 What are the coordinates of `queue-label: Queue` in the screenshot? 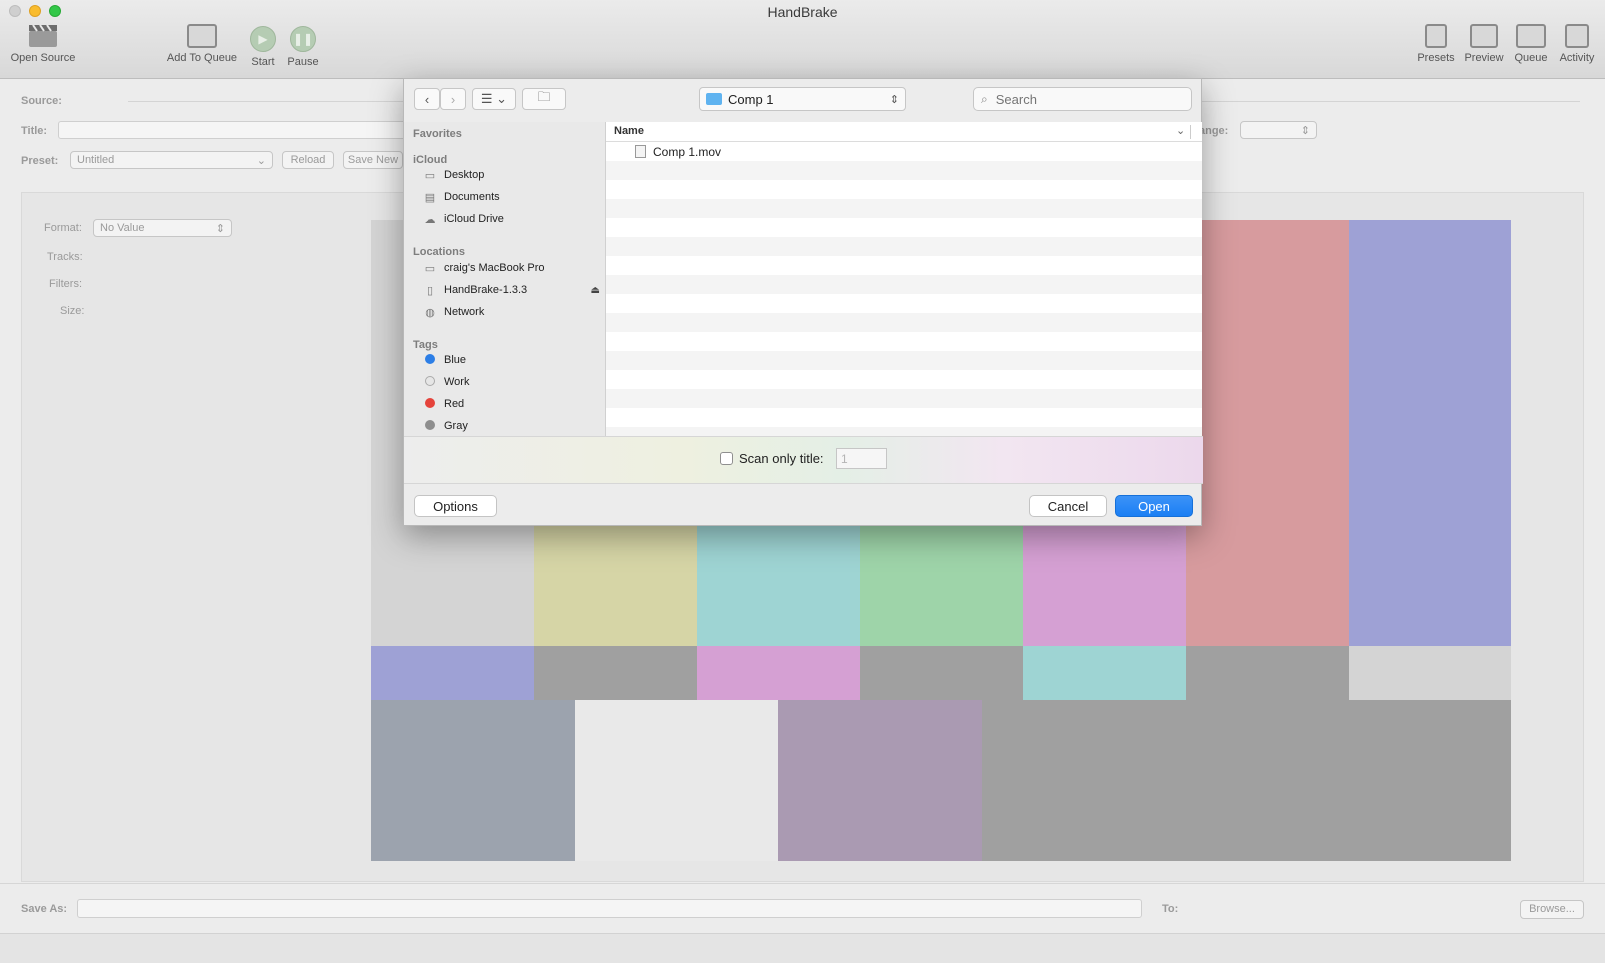 It's located at (1531, 58).